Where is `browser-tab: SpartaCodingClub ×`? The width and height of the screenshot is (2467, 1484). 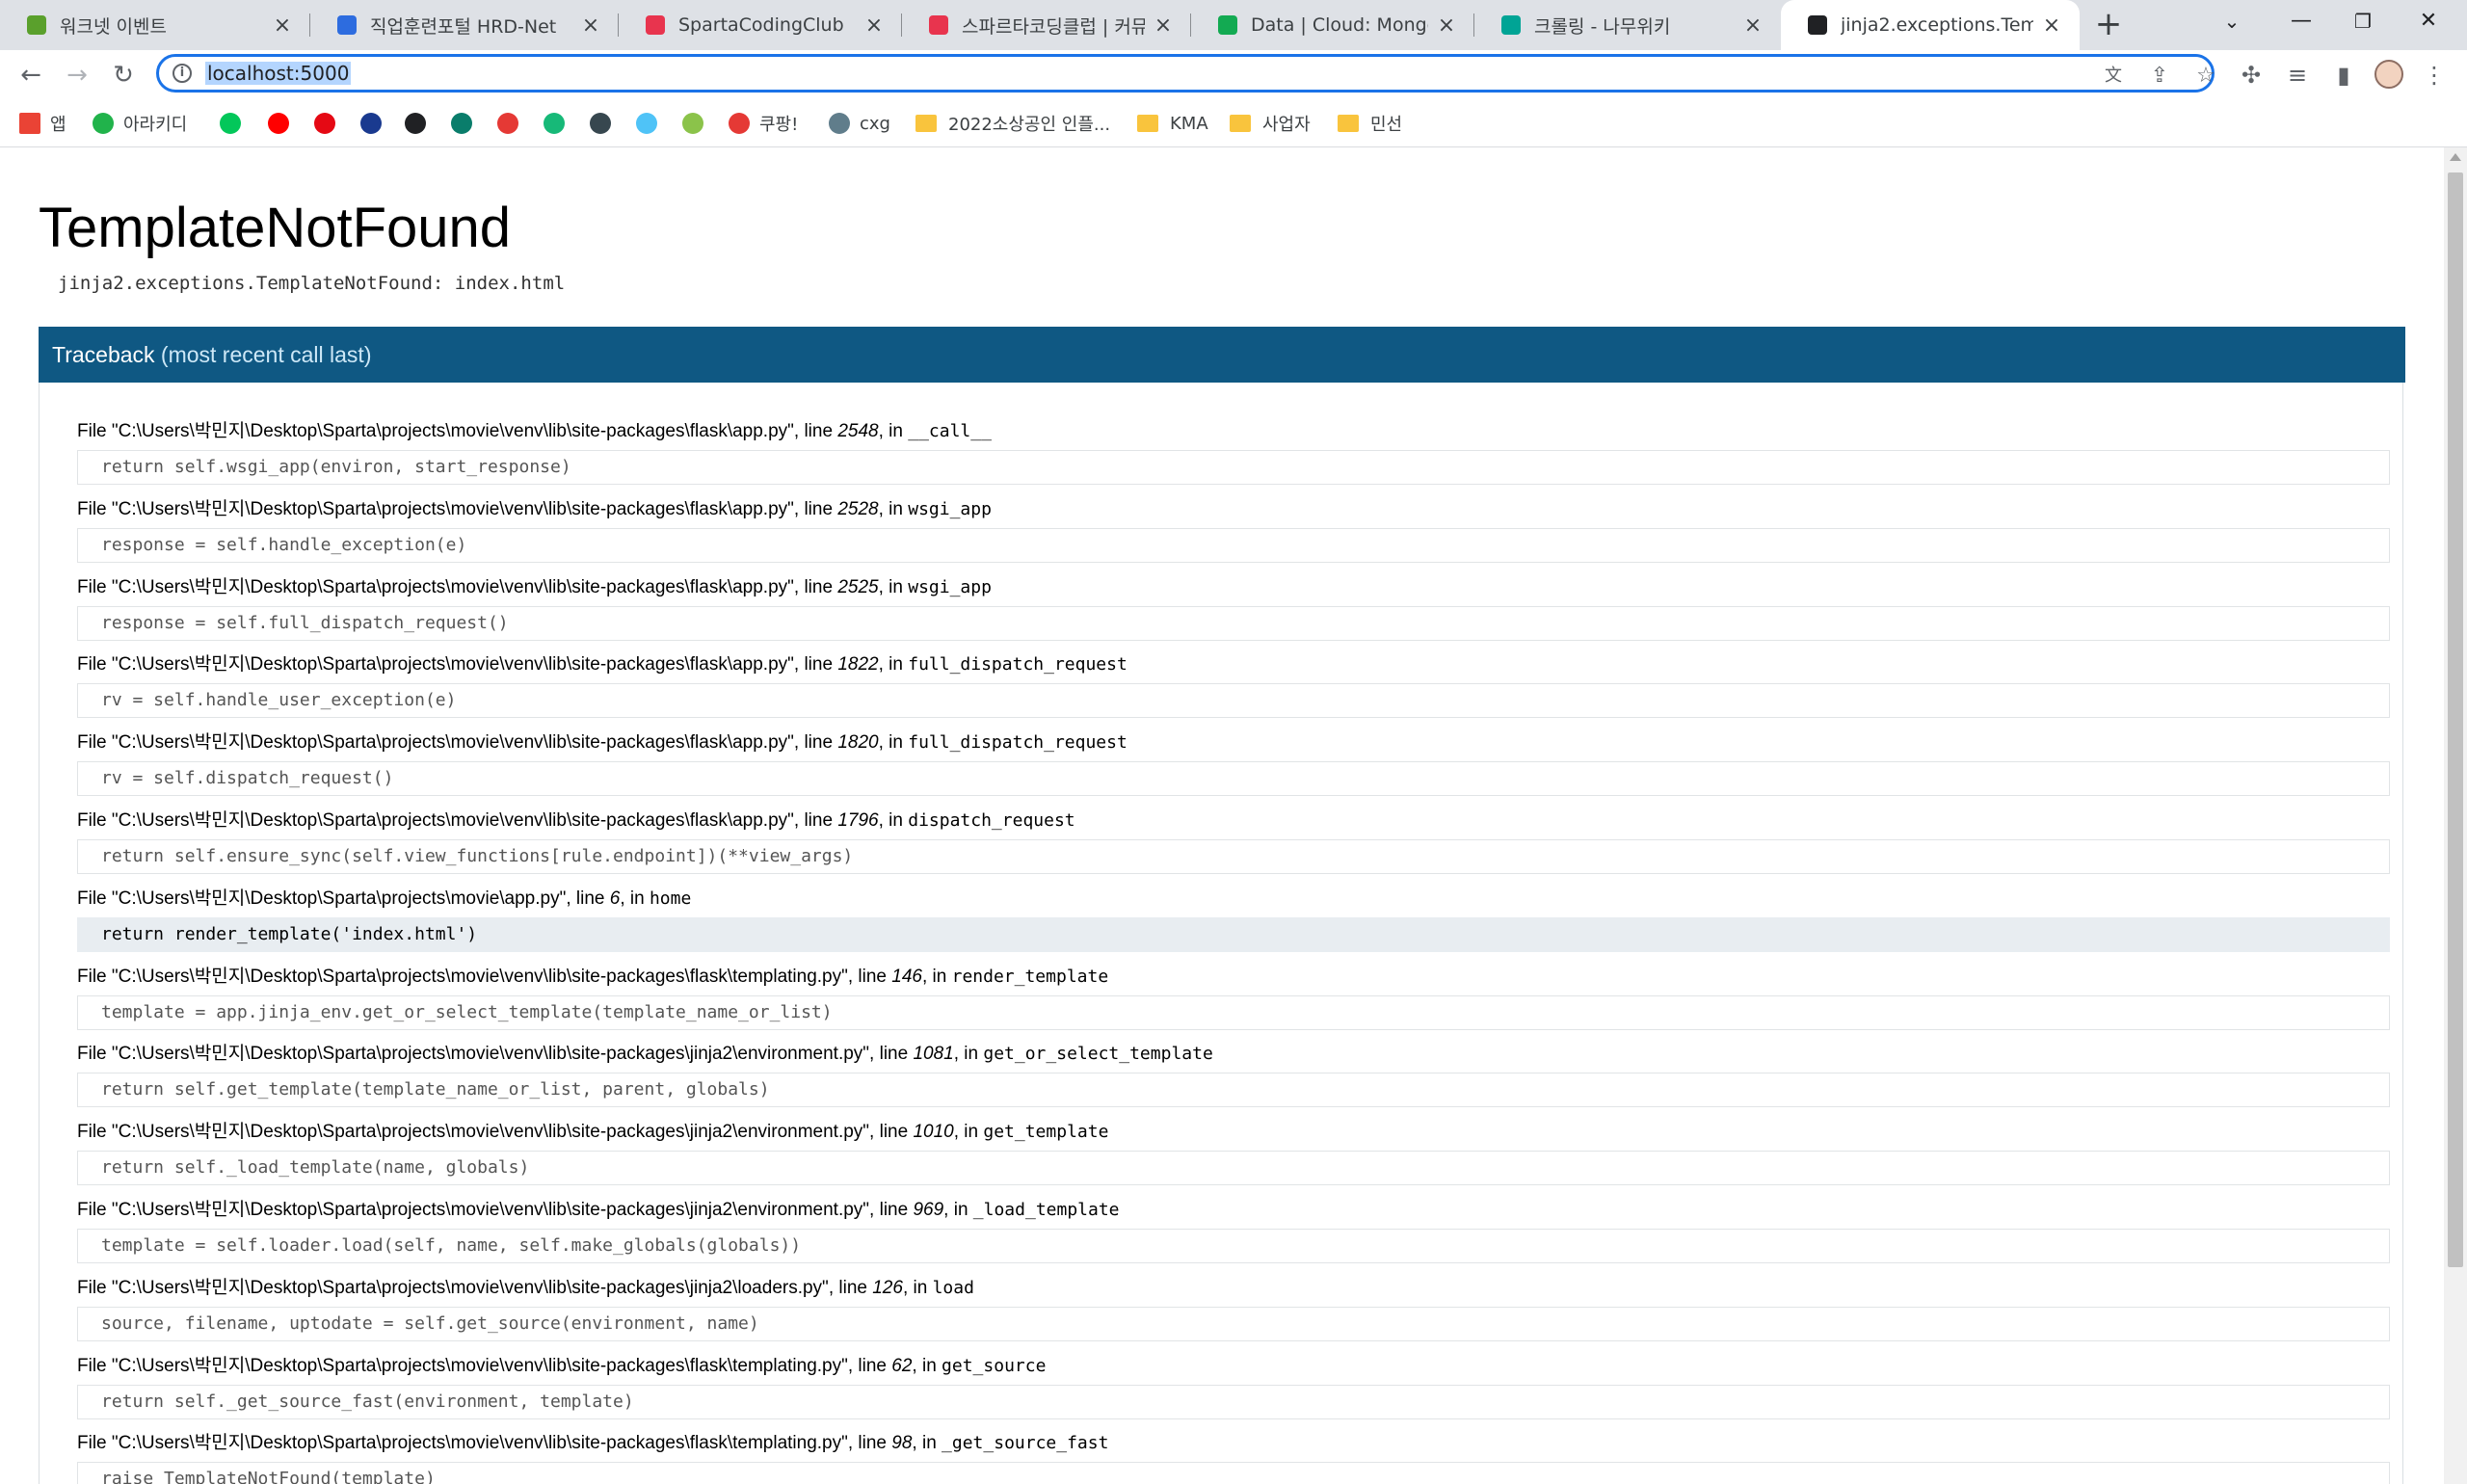 browser-tab: SpartaCodingClub × is located at coordinates (760, 25).